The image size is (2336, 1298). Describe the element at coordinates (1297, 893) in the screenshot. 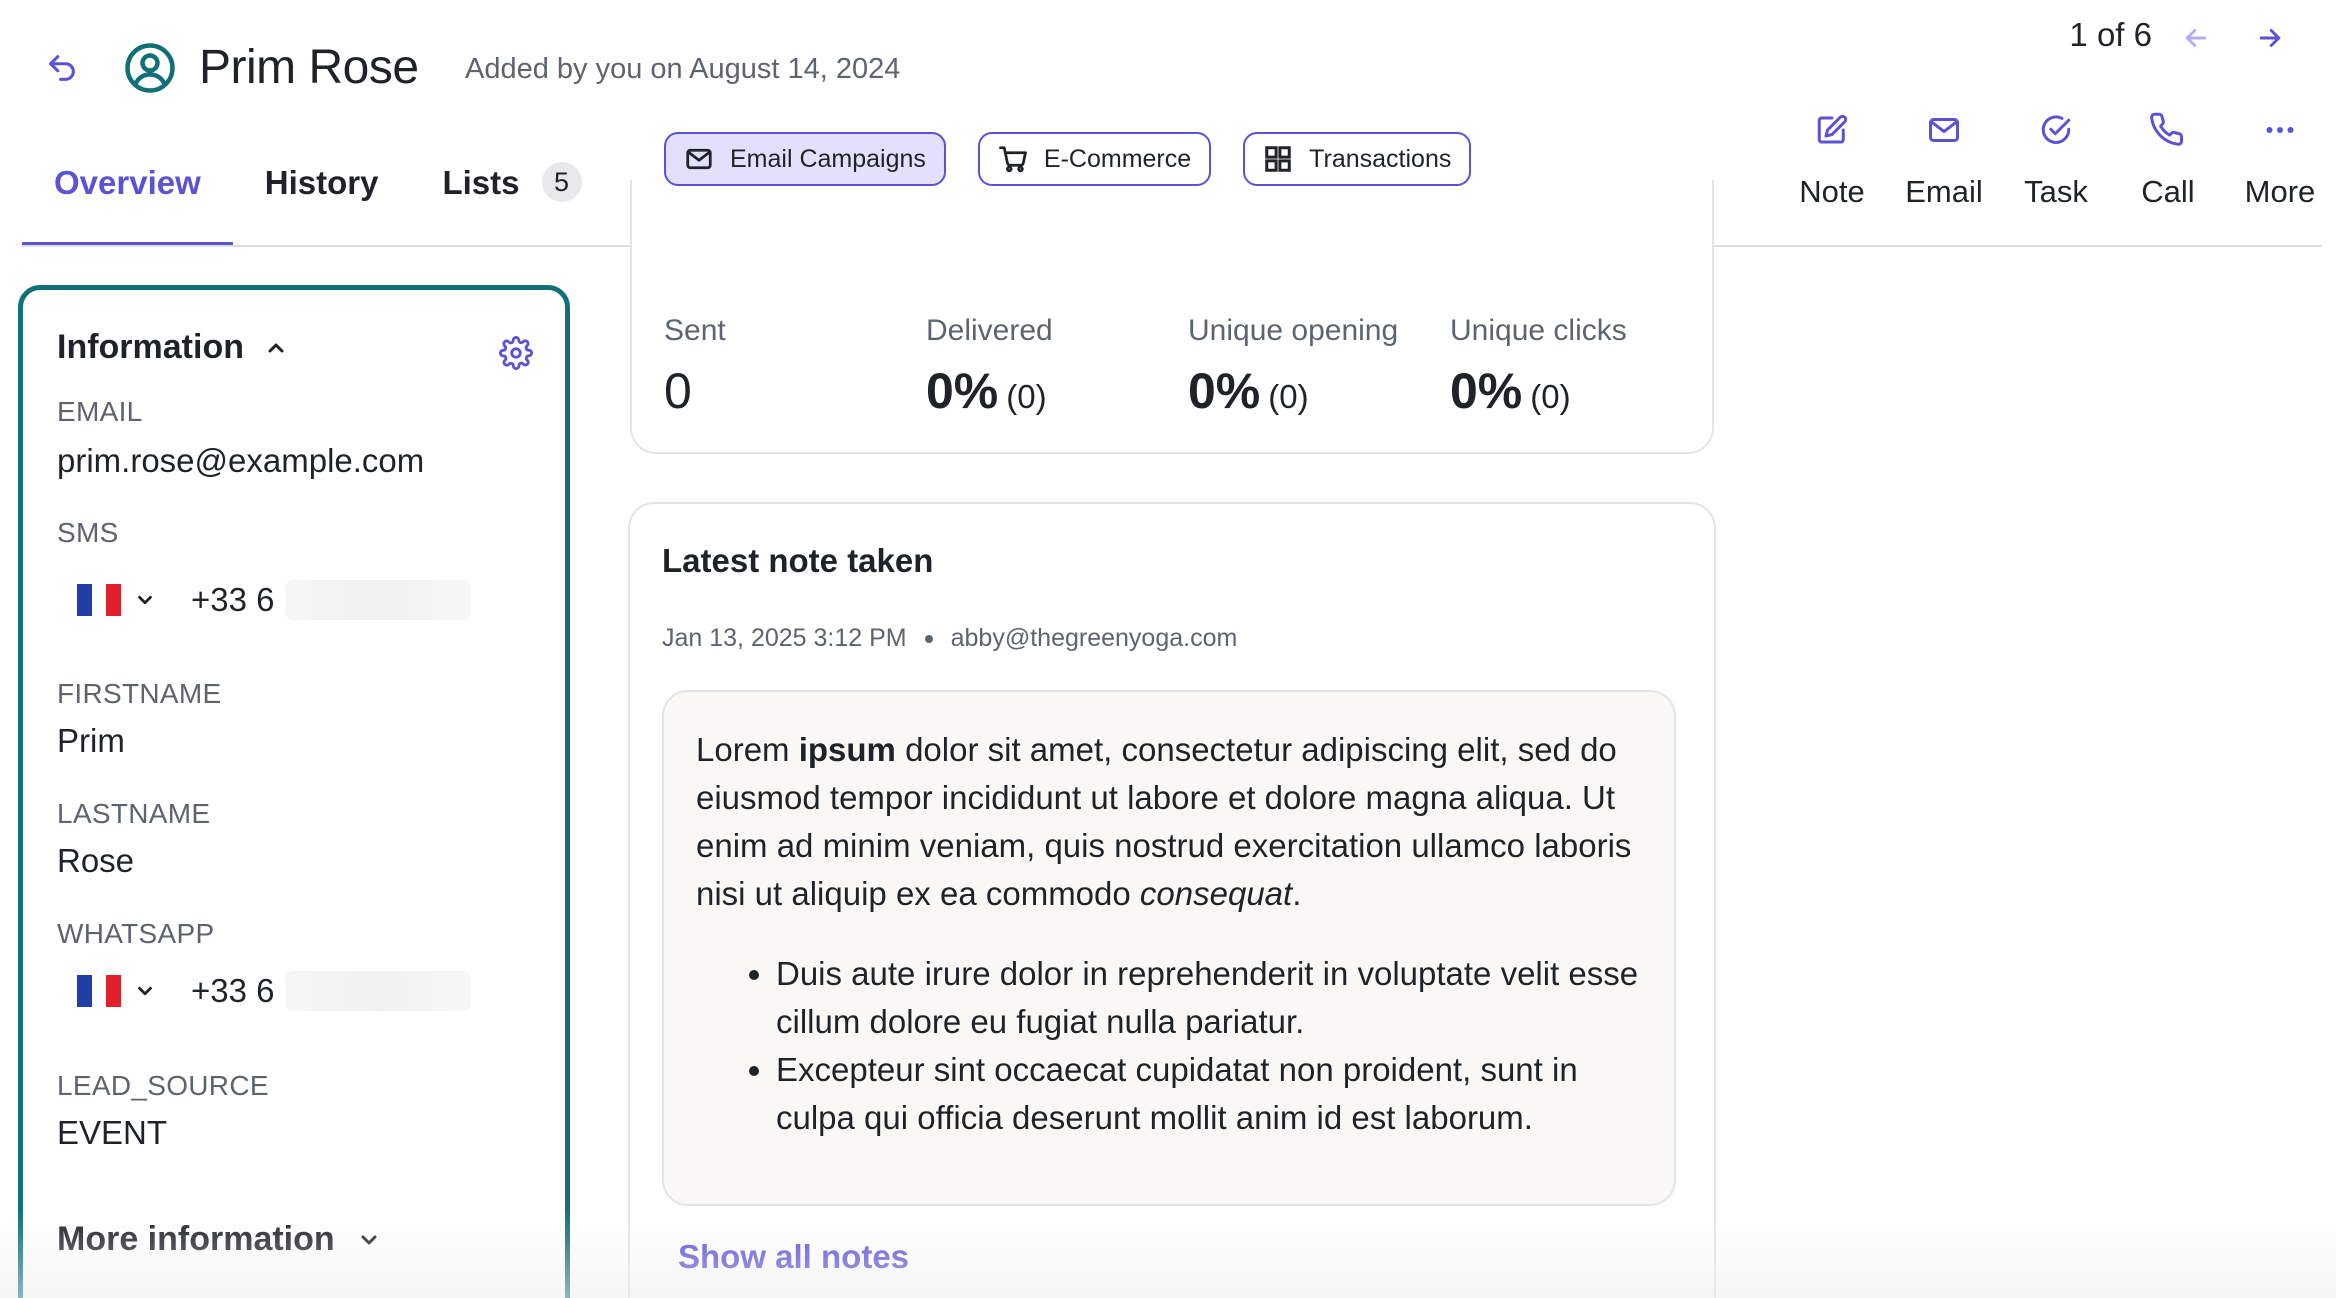

I see `note-text: .` at that location.